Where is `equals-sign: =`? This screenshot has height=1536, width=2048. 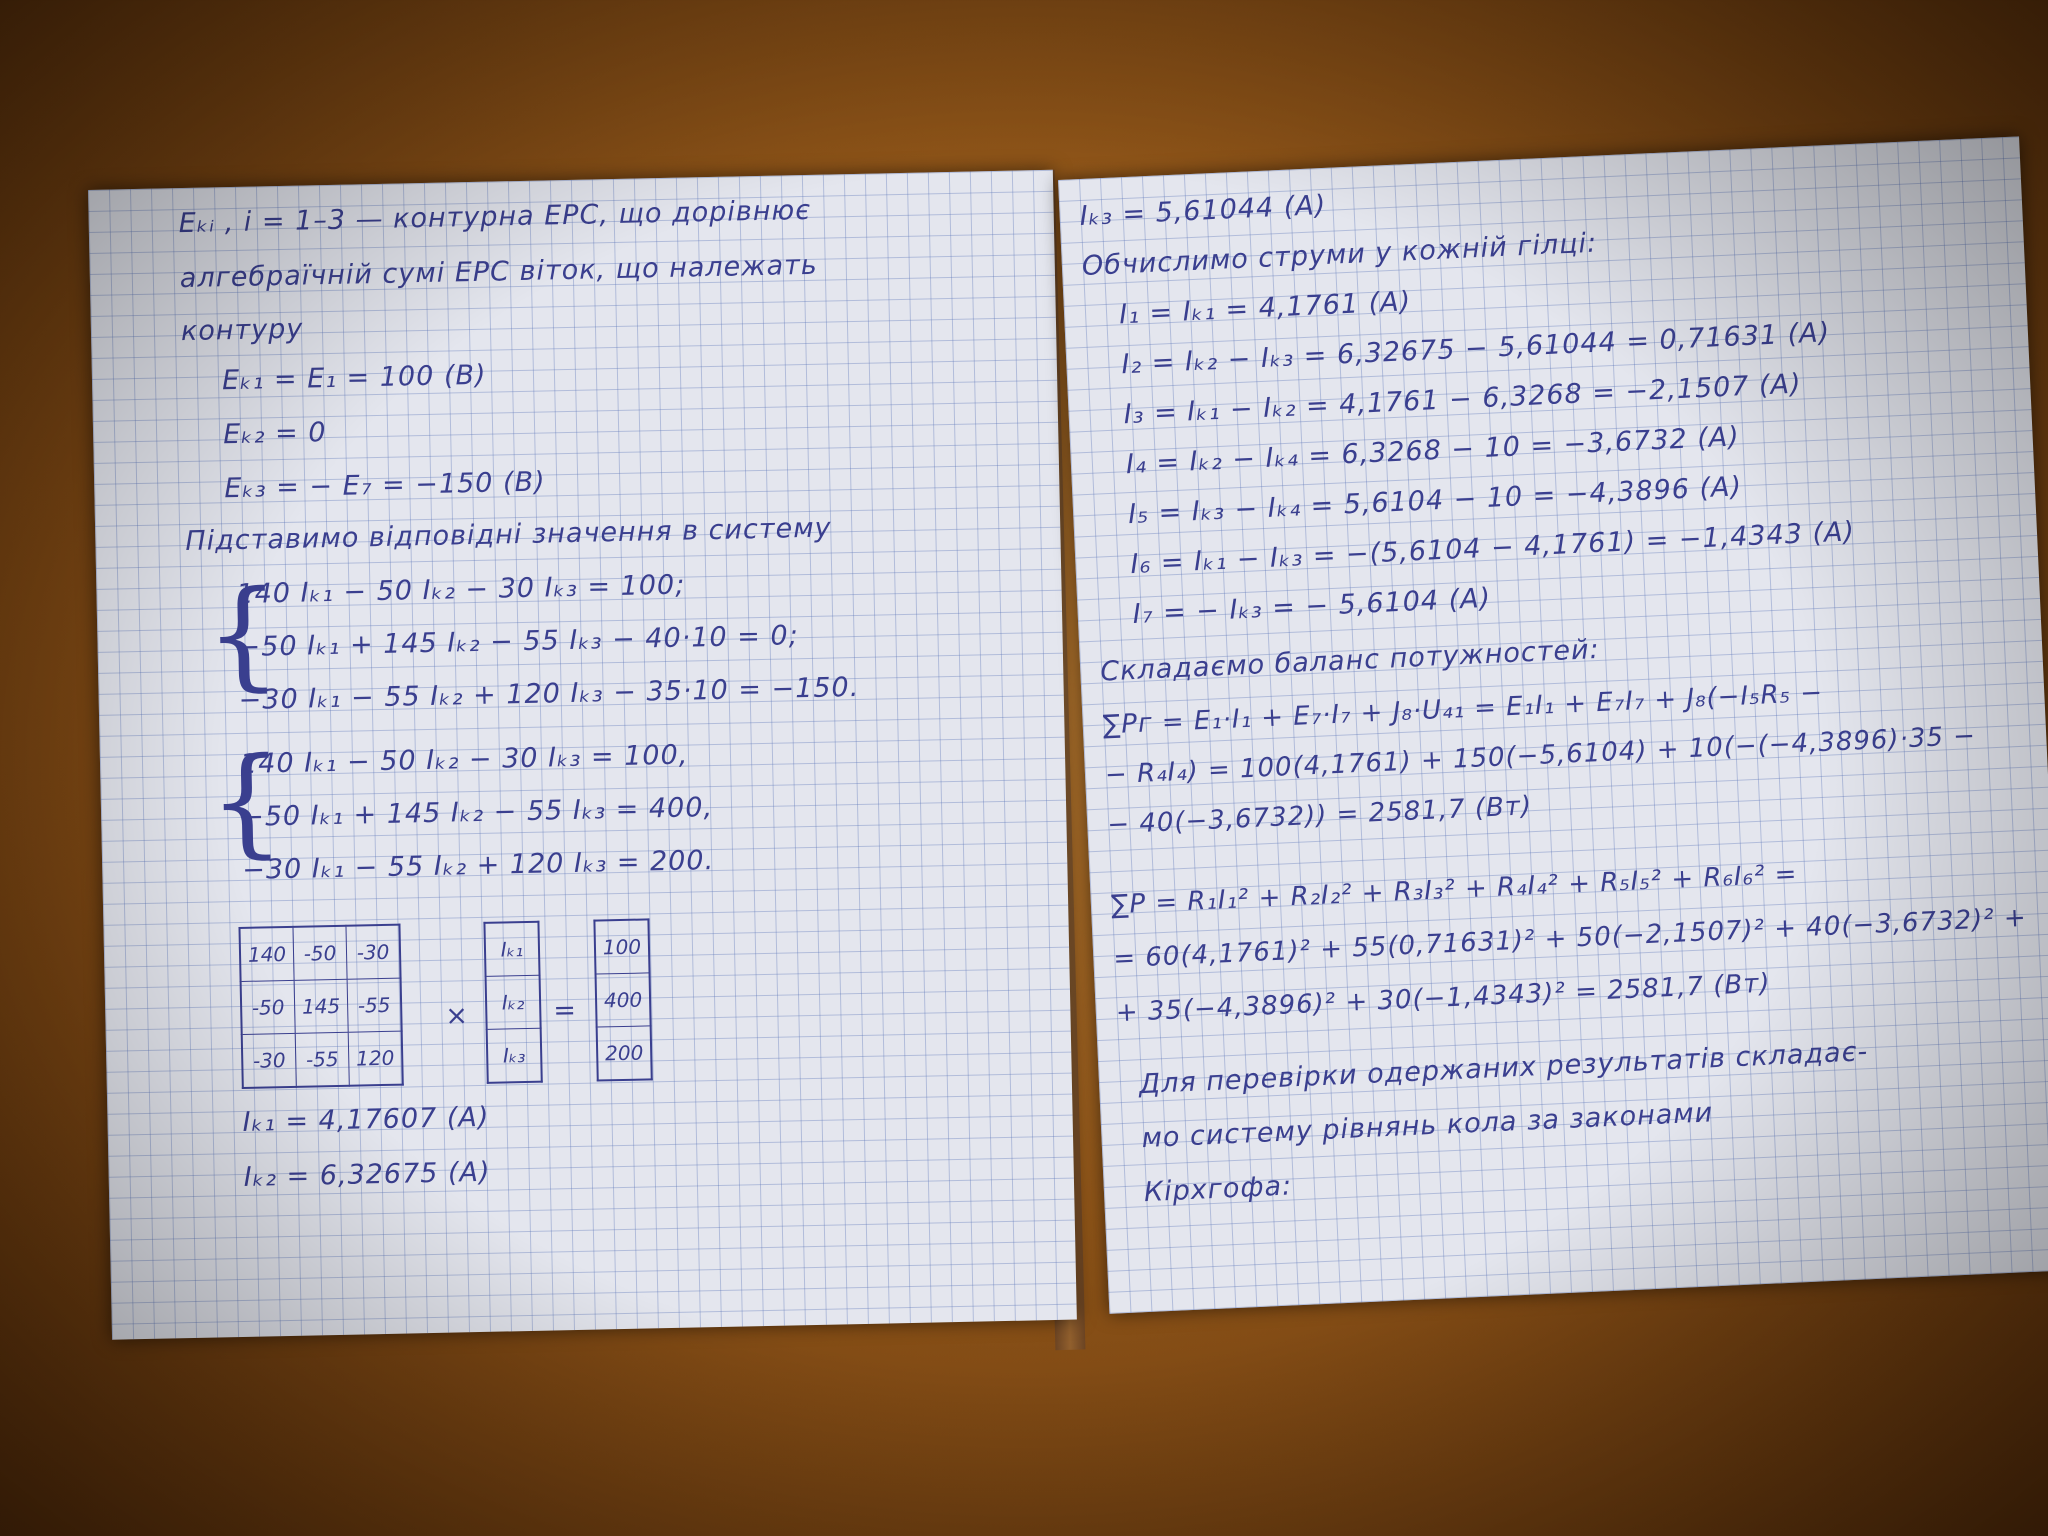
equals-sign: = is located at coordinates (565, 1010).